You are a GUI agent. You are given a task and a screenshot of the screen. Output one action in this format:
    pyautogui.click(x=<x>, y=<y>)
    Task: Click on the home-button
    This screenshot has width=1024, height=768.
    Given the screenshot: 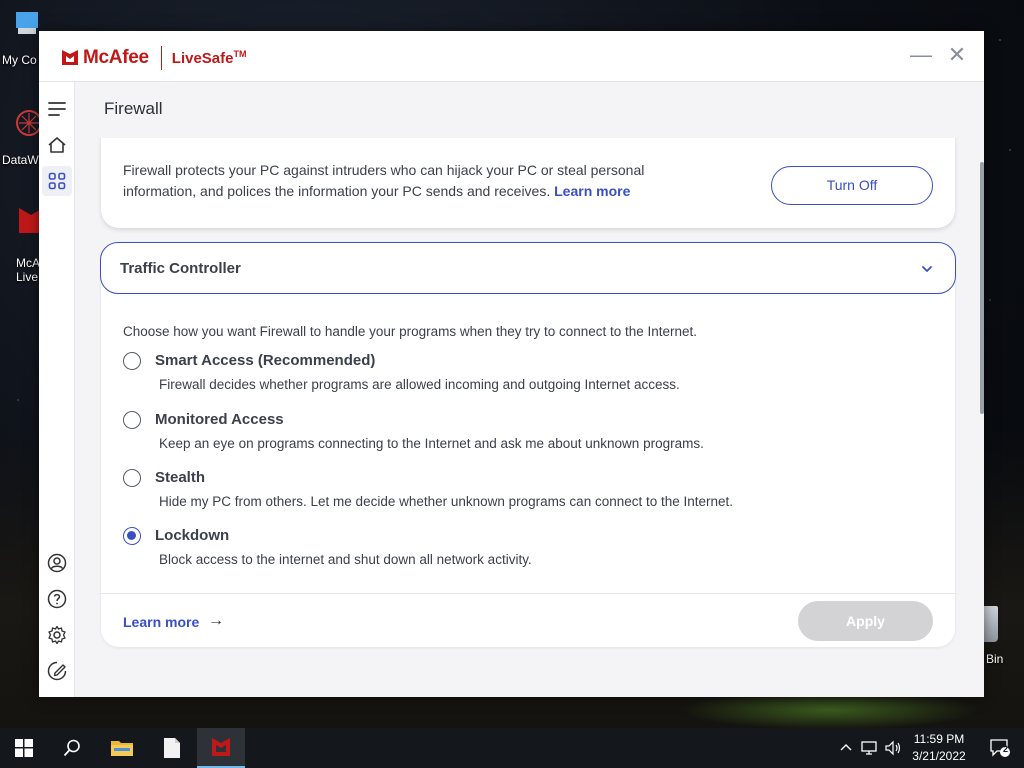 What is the action you would take?
    pyautogui.click(x=57, y=145)
    